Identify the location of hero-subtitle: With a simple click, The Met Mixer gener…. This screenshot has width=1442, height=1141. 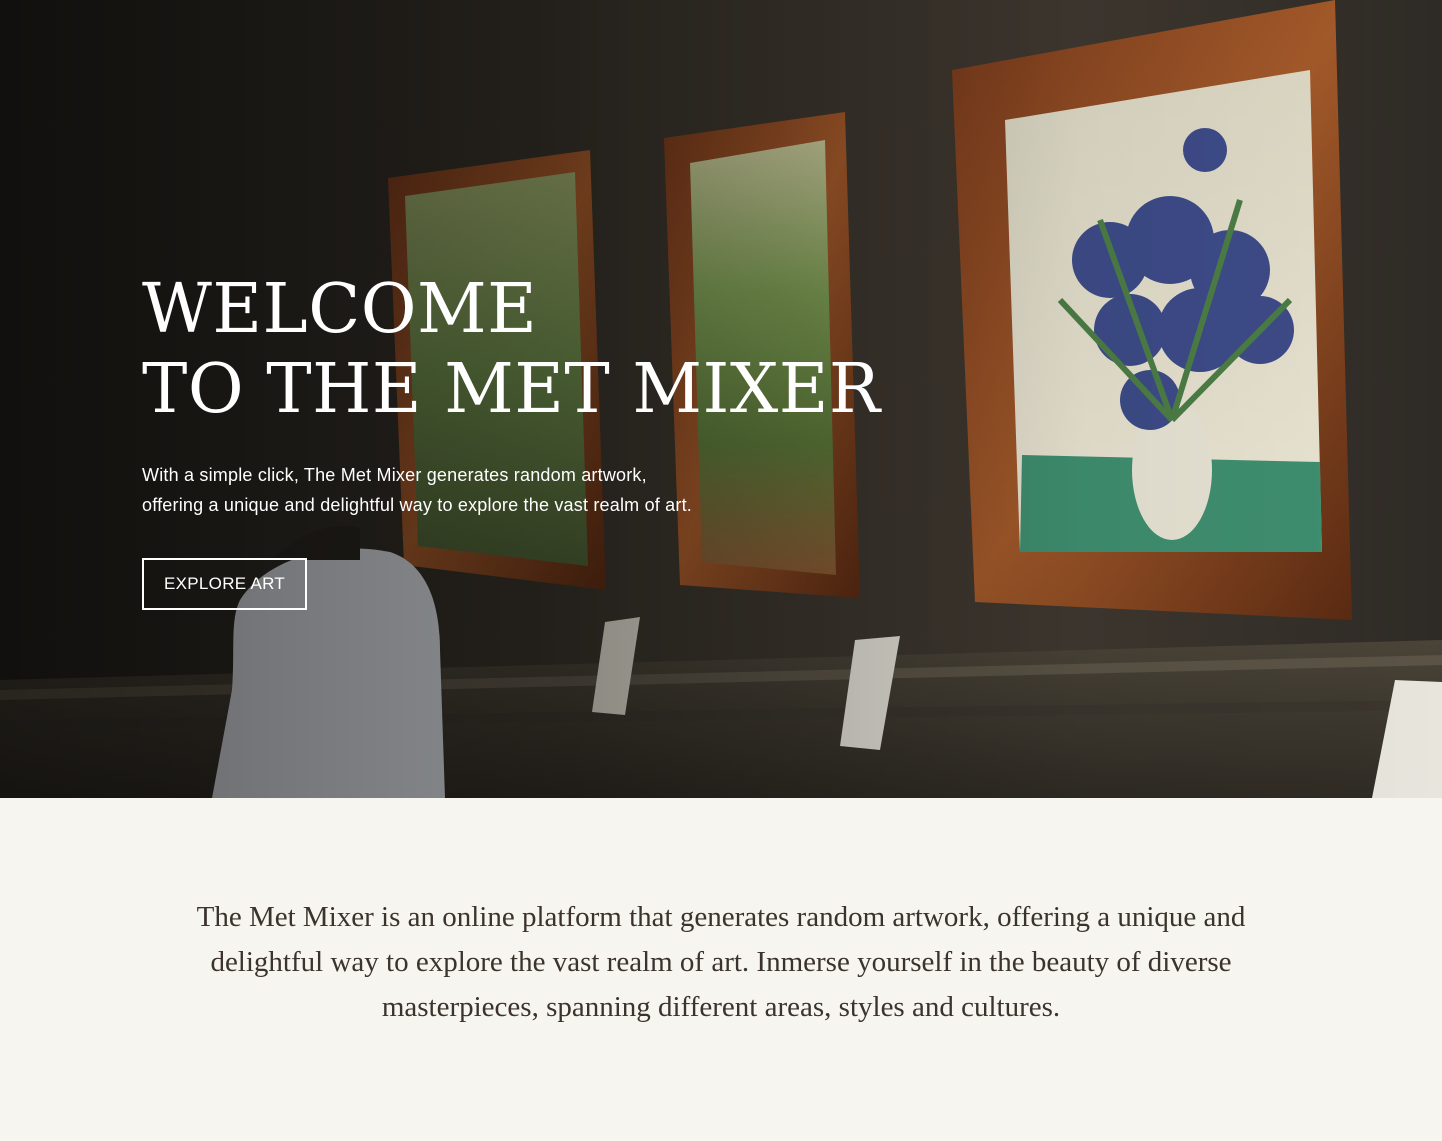
(482, 490).